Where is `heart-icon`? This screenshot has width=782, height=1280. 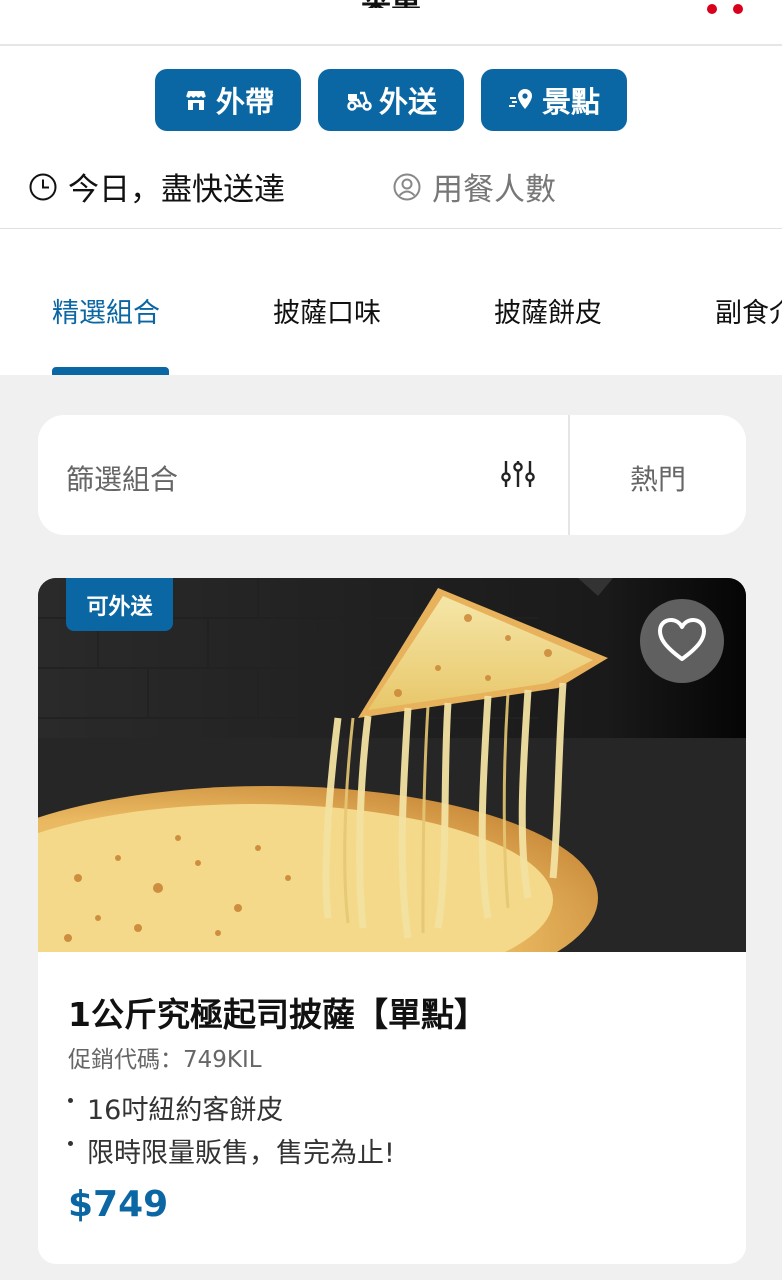
heart-icon is located at coordinates (682, 639).